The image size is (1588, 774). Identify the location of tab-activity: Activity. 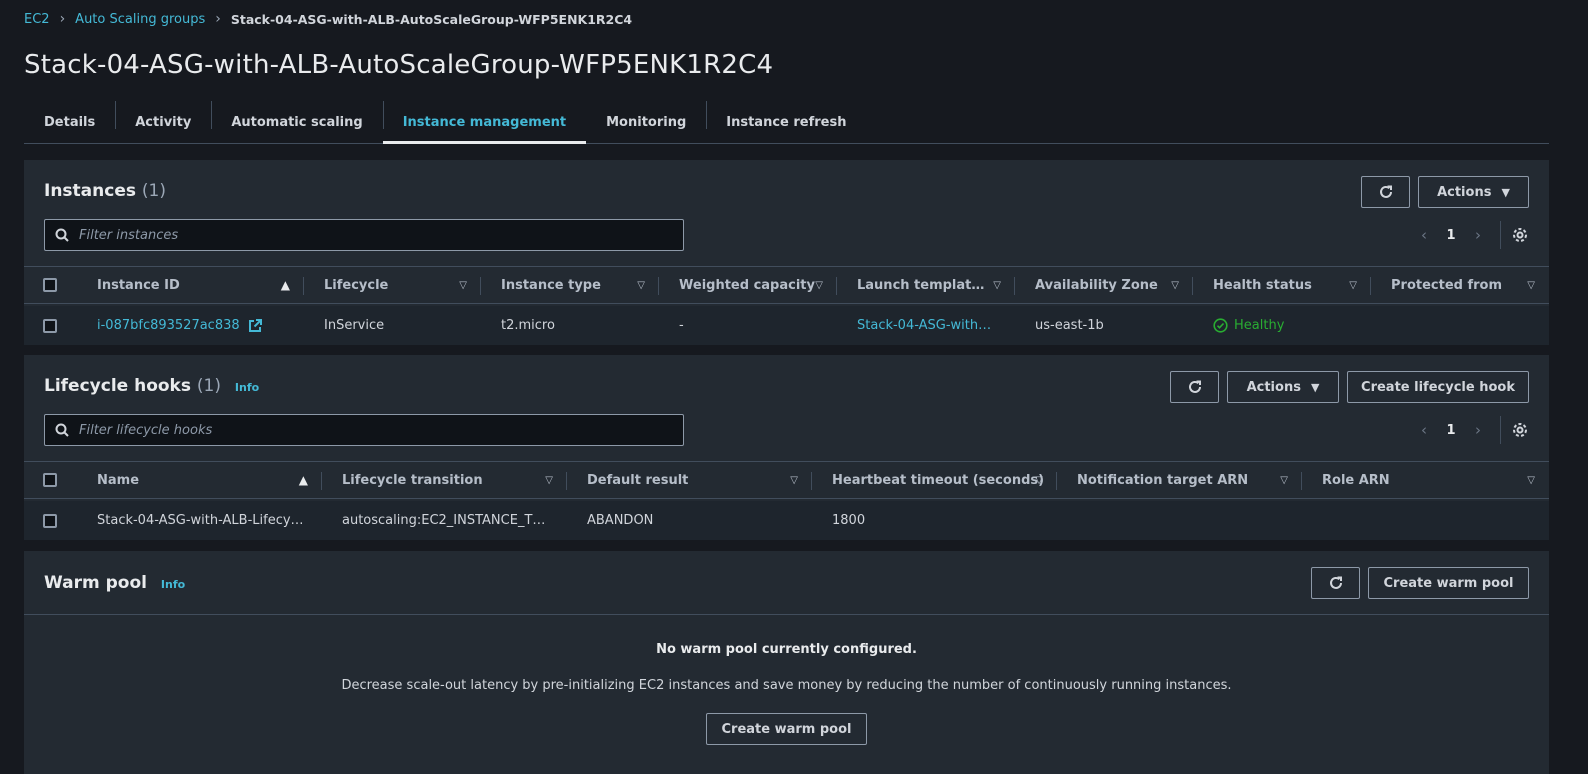
(163, 122).